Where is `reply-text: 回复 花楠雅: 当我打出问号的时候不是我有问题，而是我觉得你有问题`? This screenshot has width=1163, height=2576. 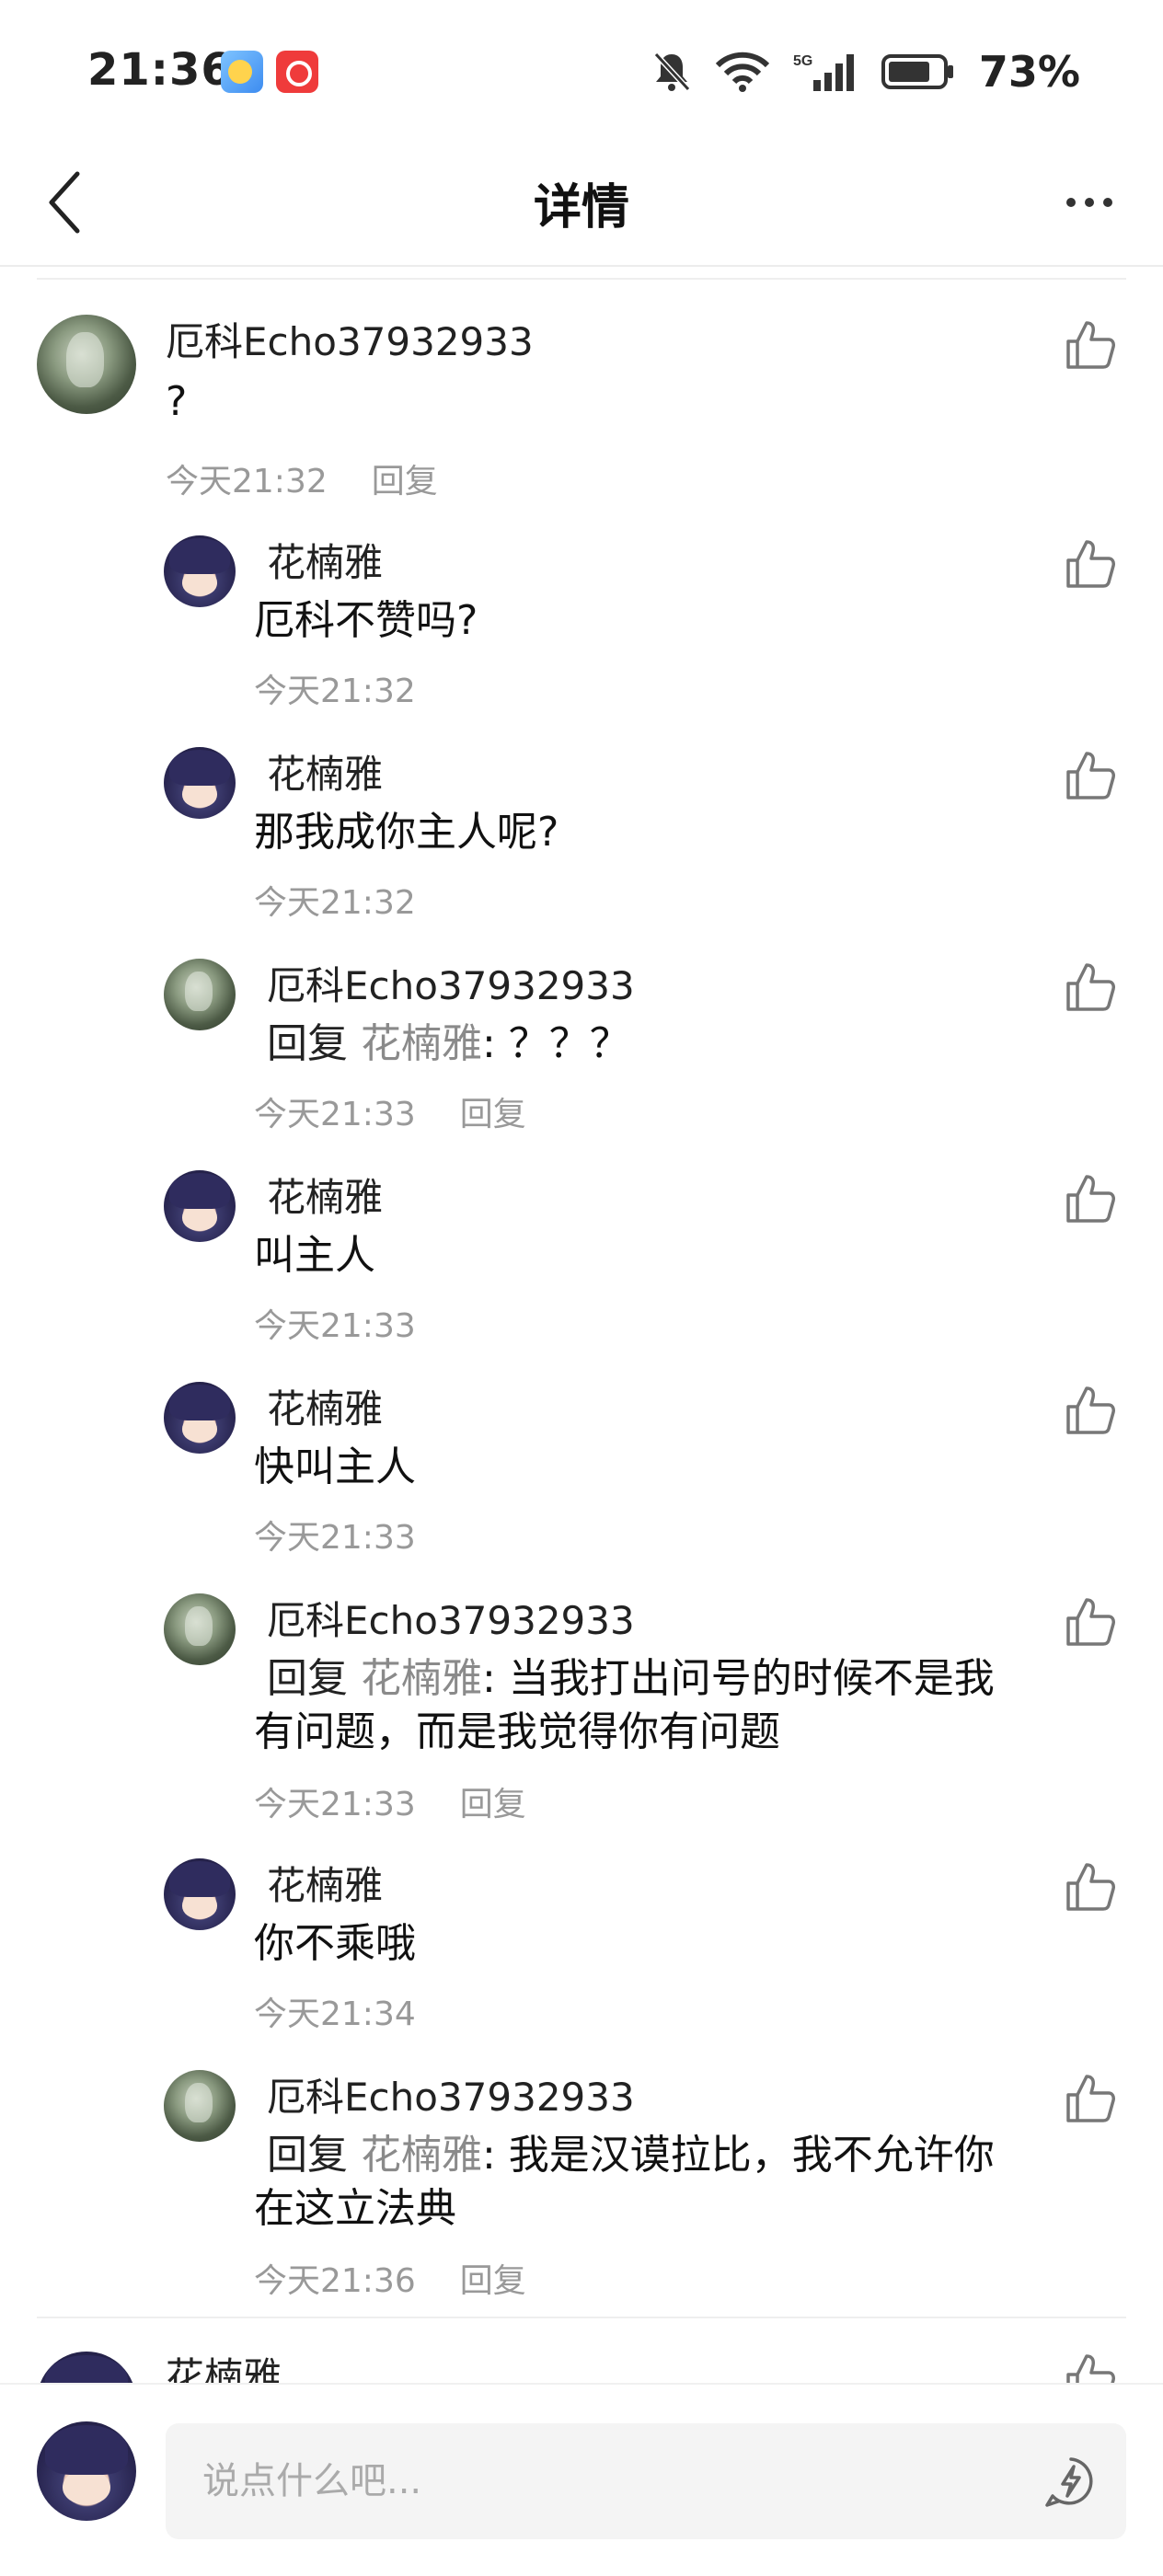 reply-text: 回复 花楠雅: 当我打出问号的时候不是我有问题，而是我觉得你有问题 is located at coordinates (640, 1705).